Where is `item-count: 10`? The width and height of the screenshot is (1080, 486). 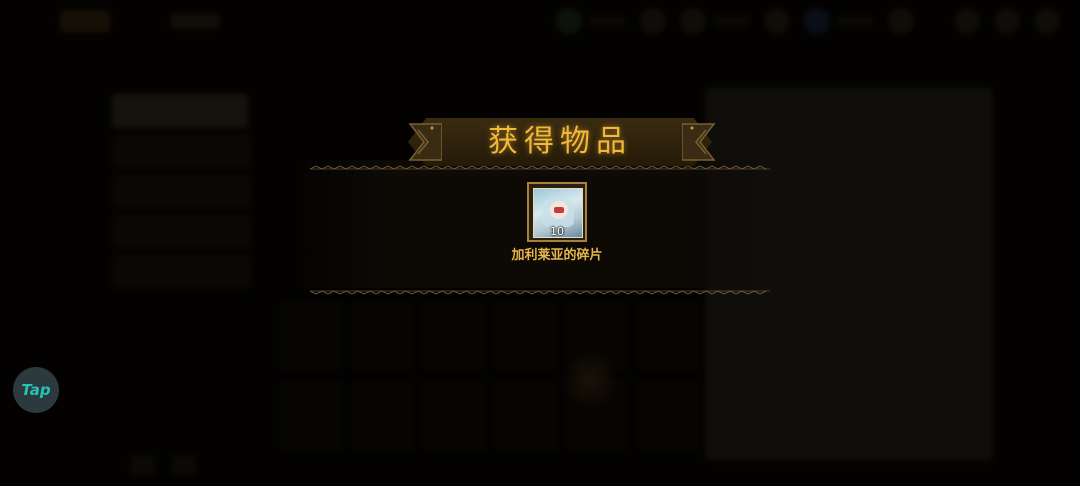 item-count: 10 is located at coordinates (557, 231).